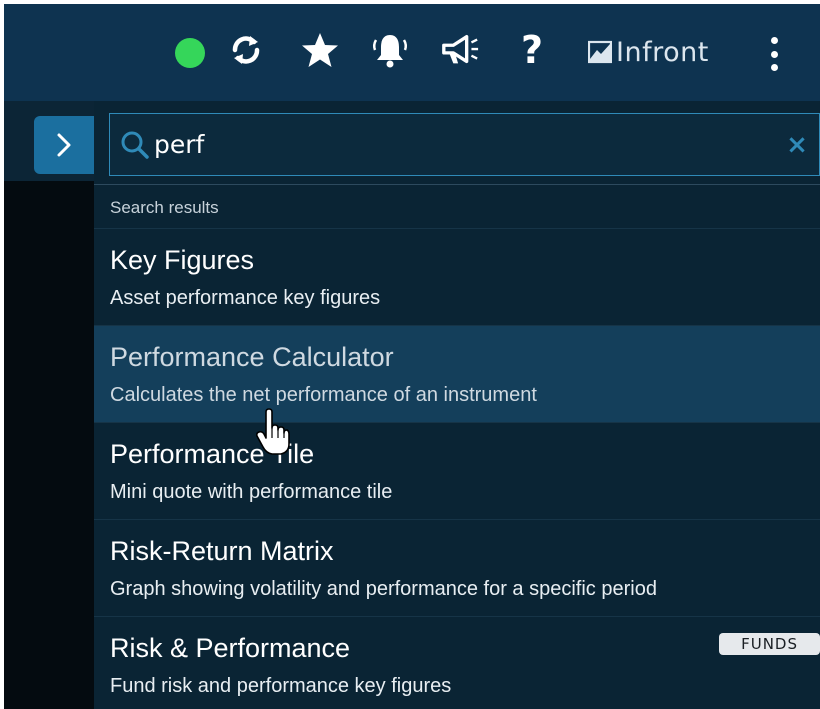  Describe the element at coordinates (251, 492) in the screenshot. I see `result-description: Mini quote with performance tile` at that location.